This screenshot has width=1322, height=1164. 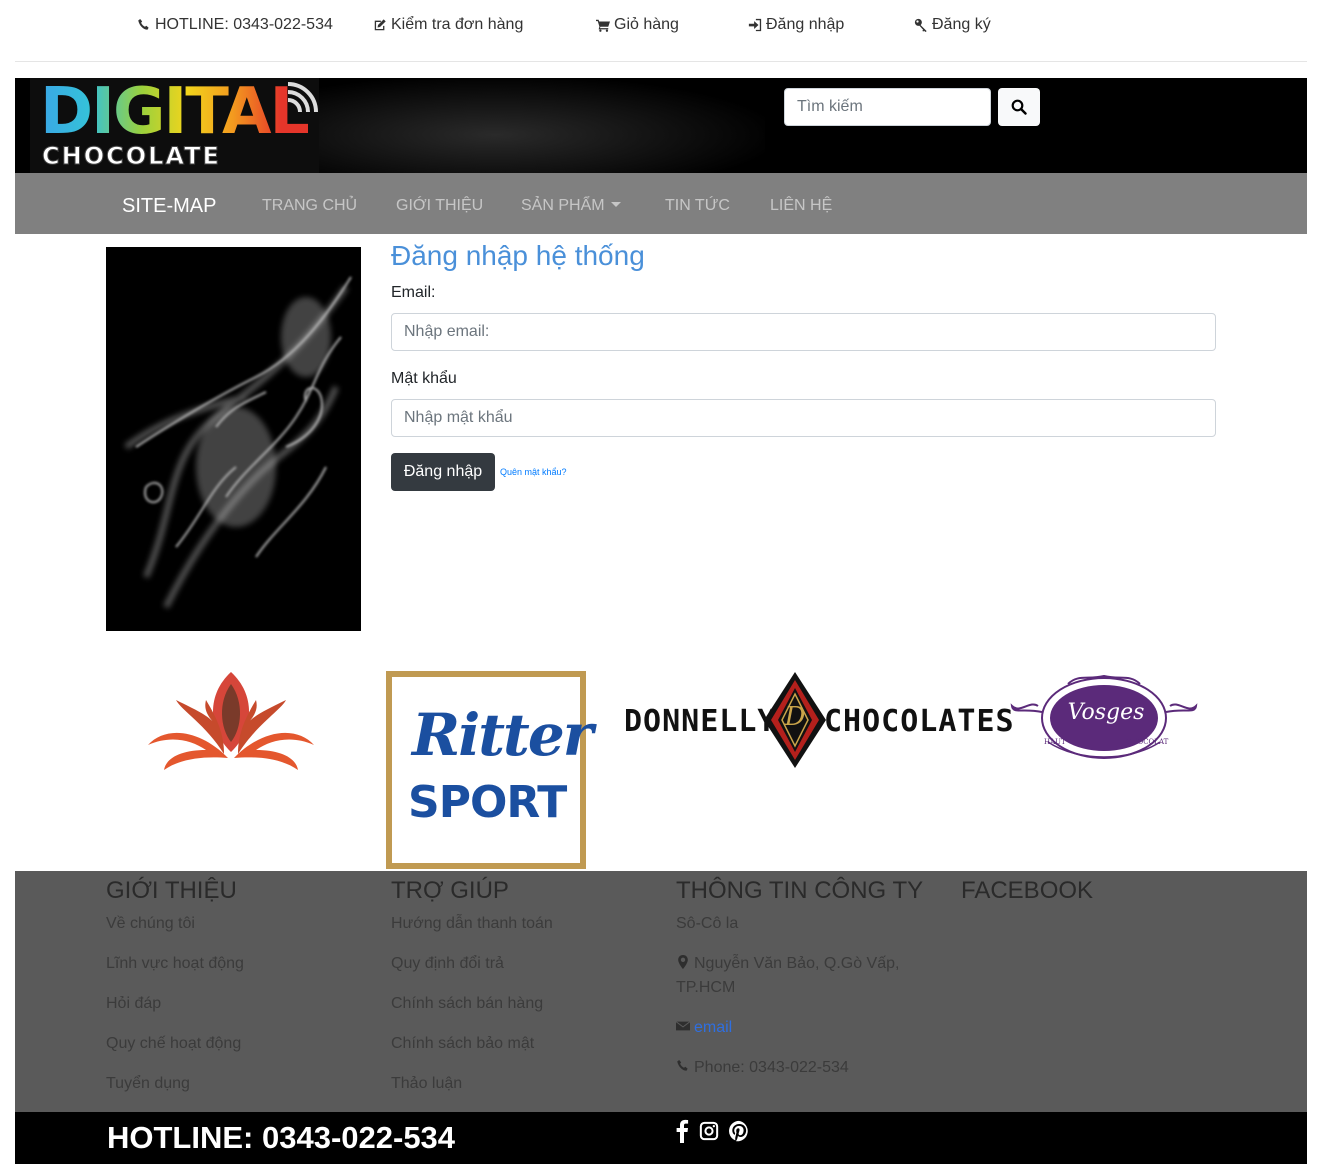 What do you see at coordinates (920, 25) in the screenshot?
I see `key-icon` at bounding box center [920, 25].